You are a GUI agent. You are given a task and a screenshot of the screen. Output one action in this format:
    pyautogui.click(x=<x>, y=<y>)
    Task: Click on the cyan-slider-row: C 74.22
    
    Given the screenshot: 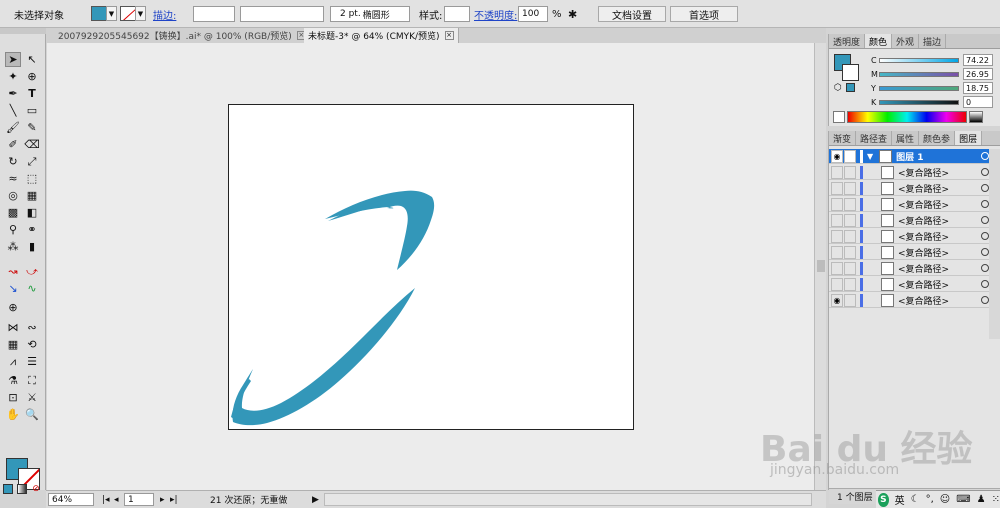 What is the action you would take?
    pyautogui.click(x=934, y=60)
    